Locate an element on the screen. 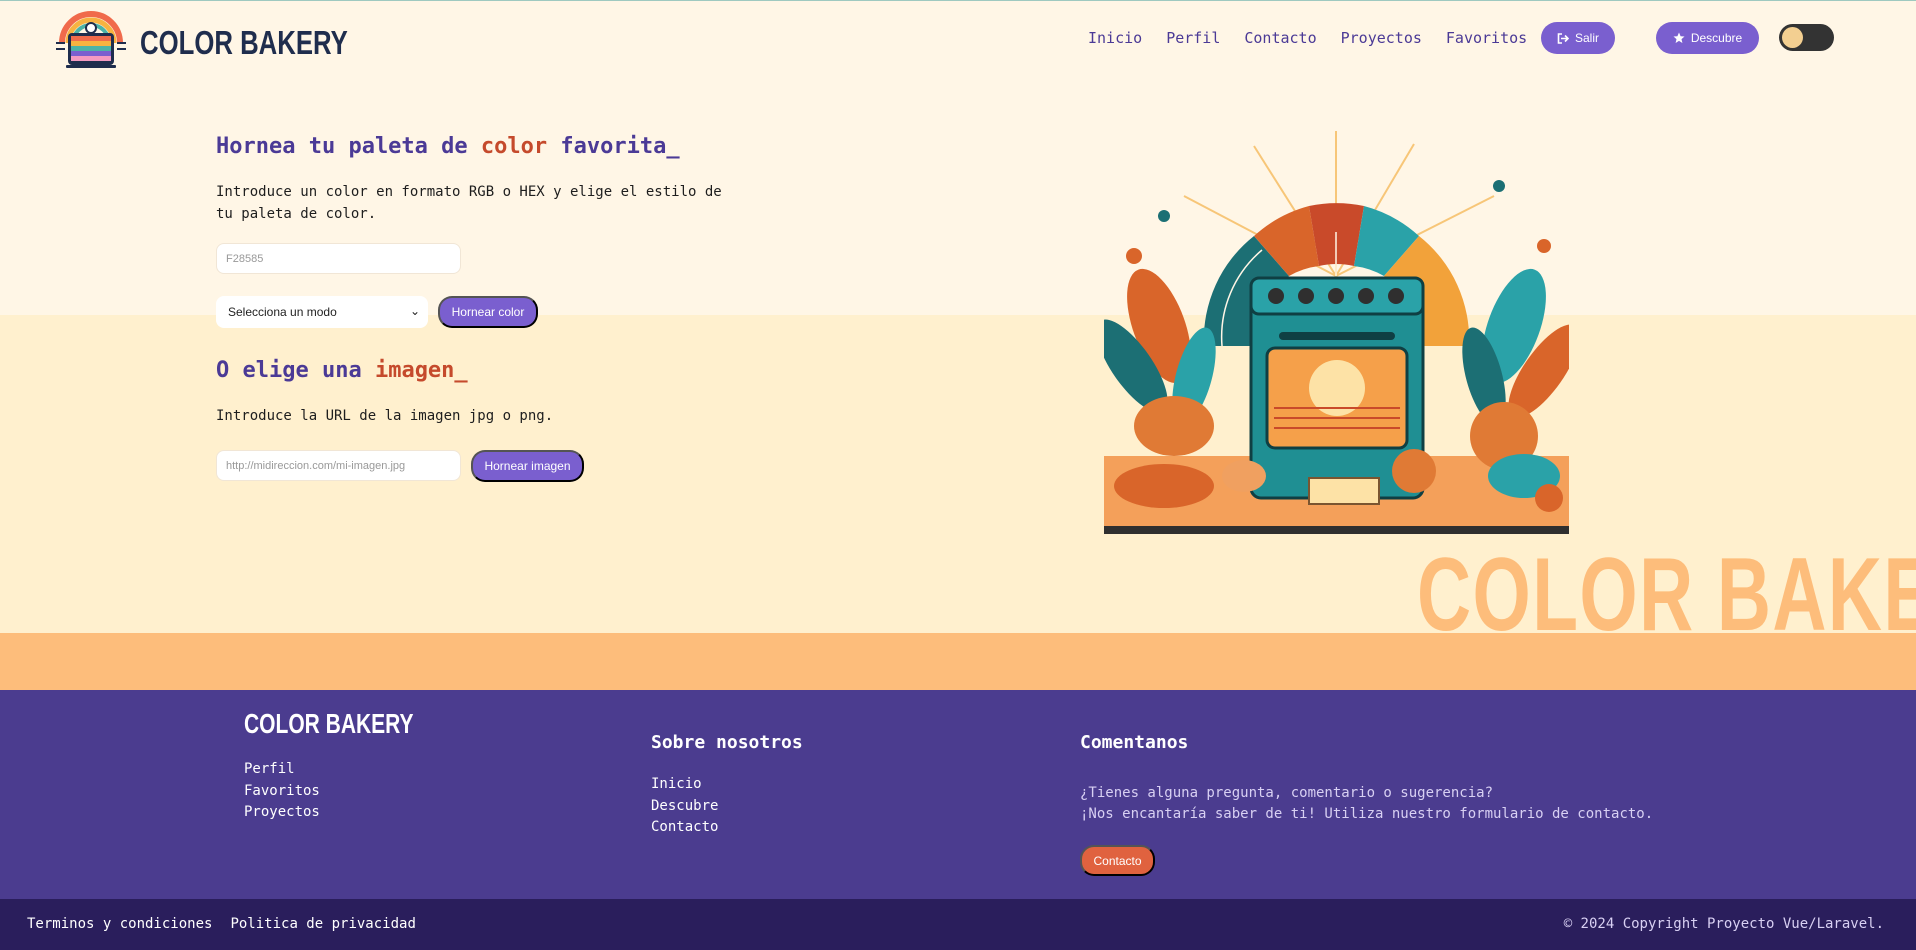  terms-link: Terminos y condiciones is located at coordinates (119, 924).